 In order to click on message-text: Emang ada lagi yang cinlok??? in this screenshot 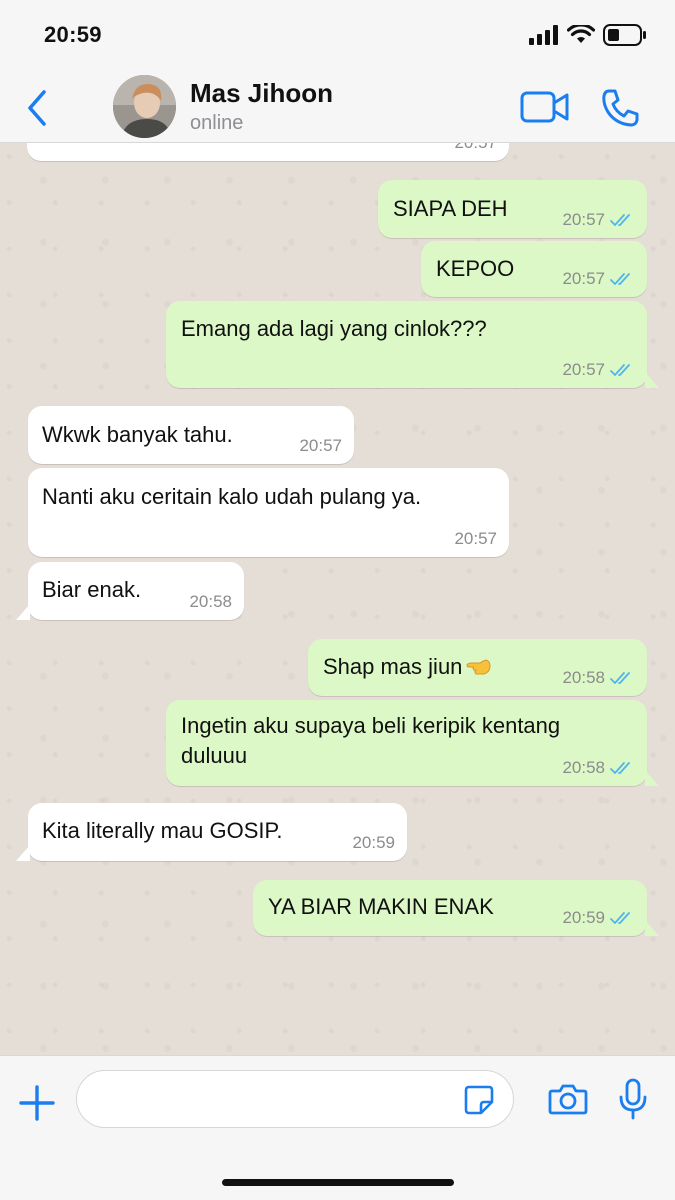, I will do `click(334, 328)`.